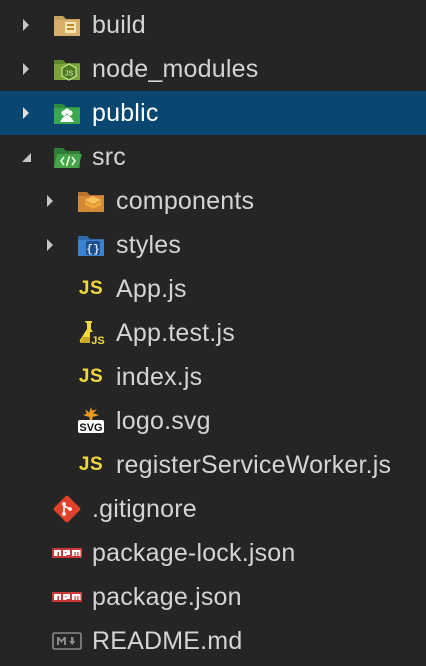  What do you see at coordinates (67, 509) in the screenshot?
I see `git-file-icon` at bounding box center [67, 509].